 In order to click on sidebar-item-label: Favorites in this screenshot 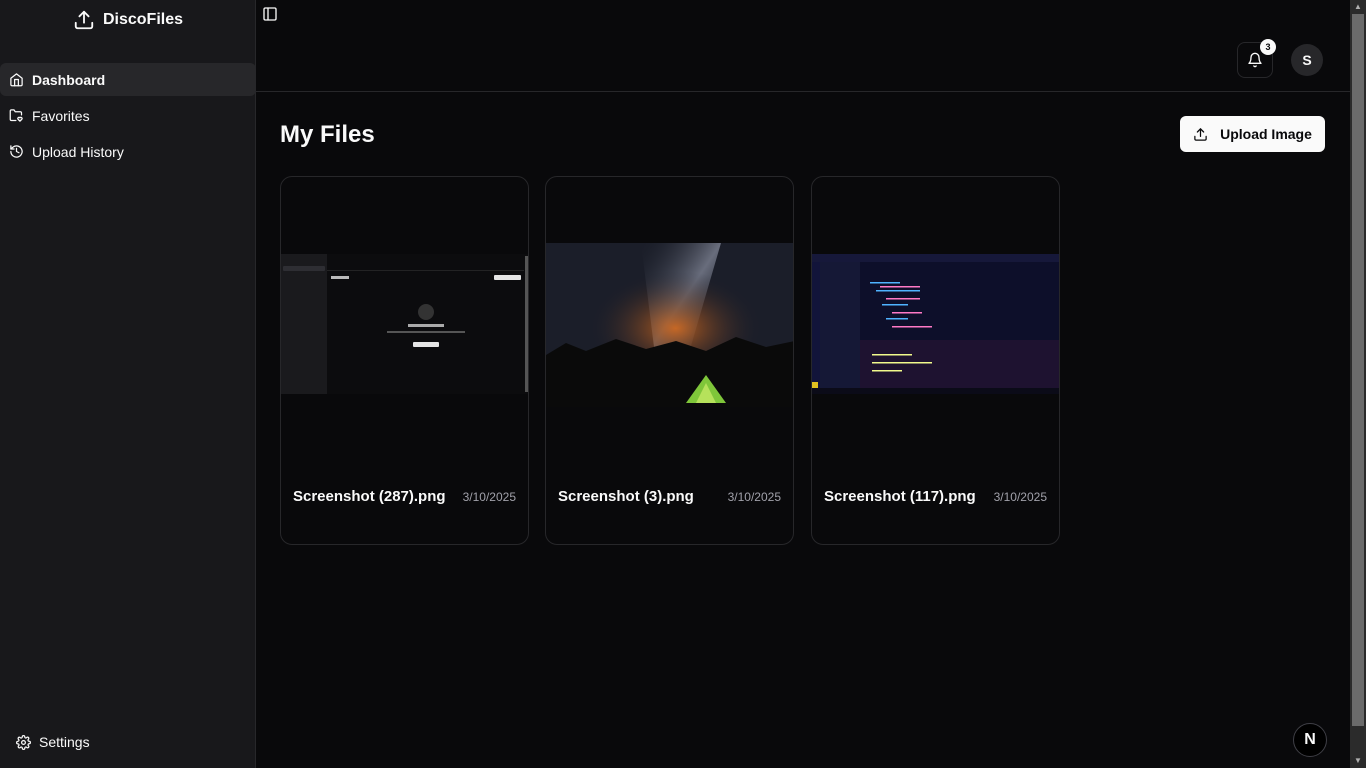, I will do `click(61, 115)`.